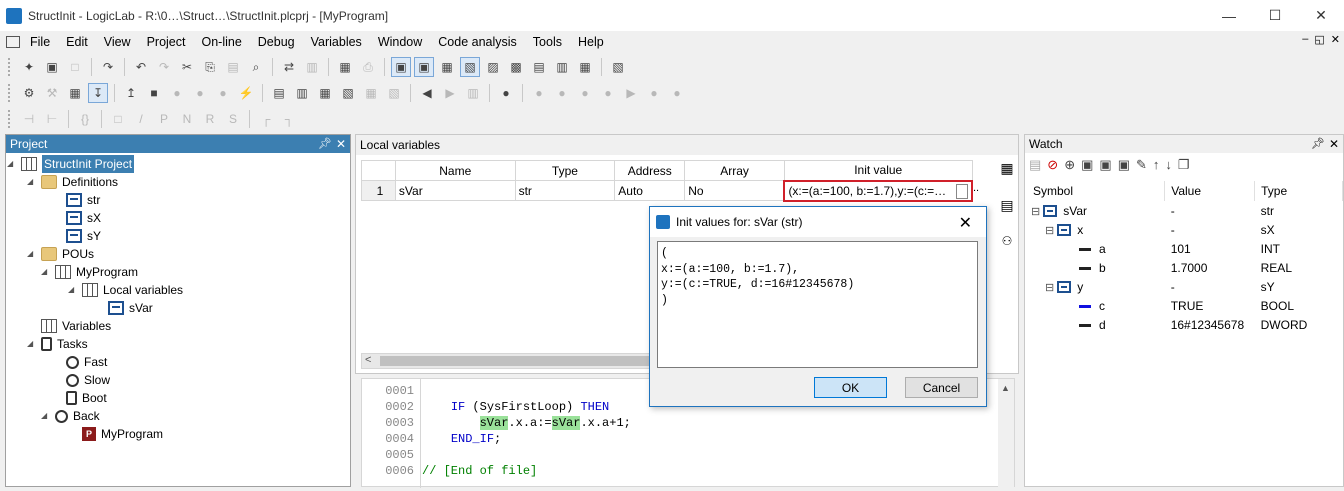 The width and height of the screenshot is (1344, 491). What do you see at coordinates (650, 170) in the screenshot?
I see `column-header: Address` at bounding box center [650, 170].